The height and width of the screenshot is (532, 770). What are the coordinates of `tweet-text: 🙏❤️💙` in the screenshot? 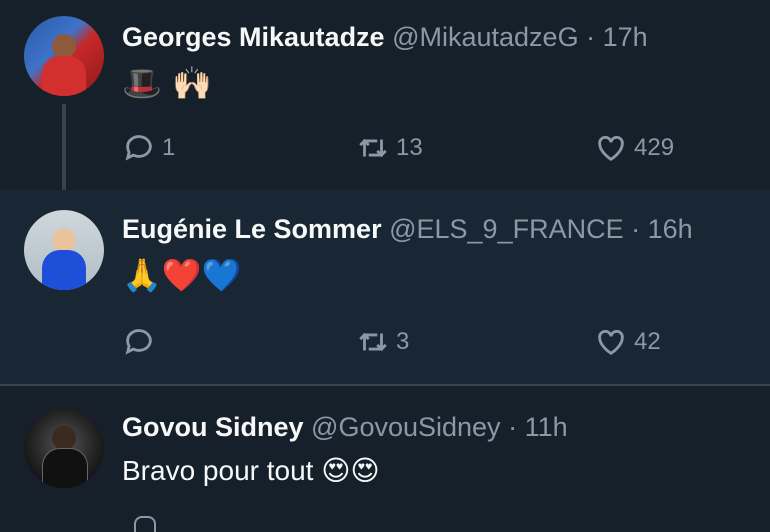 It's located at (182, 275).